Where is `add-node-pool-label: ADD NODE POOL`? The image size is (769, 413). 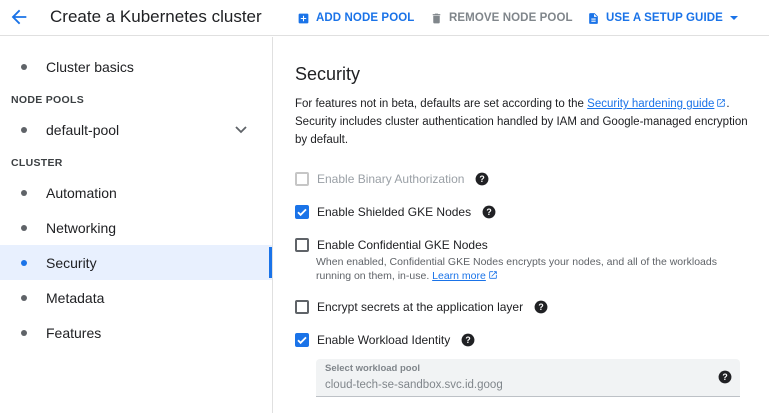
add-node-pool-label: ADD NODE POOL is located at coordinates (365, 18).